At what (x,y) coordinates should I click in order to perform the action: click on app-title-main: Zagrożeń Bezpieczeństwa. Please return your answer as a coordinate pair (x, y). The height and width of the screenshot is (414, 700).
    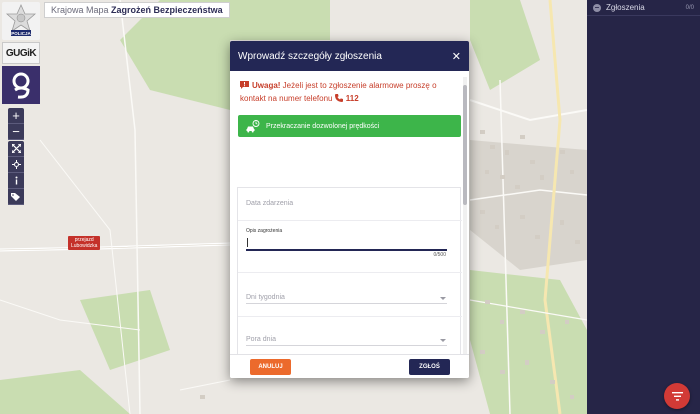
    Looking at the image, I should click on (167, 10).